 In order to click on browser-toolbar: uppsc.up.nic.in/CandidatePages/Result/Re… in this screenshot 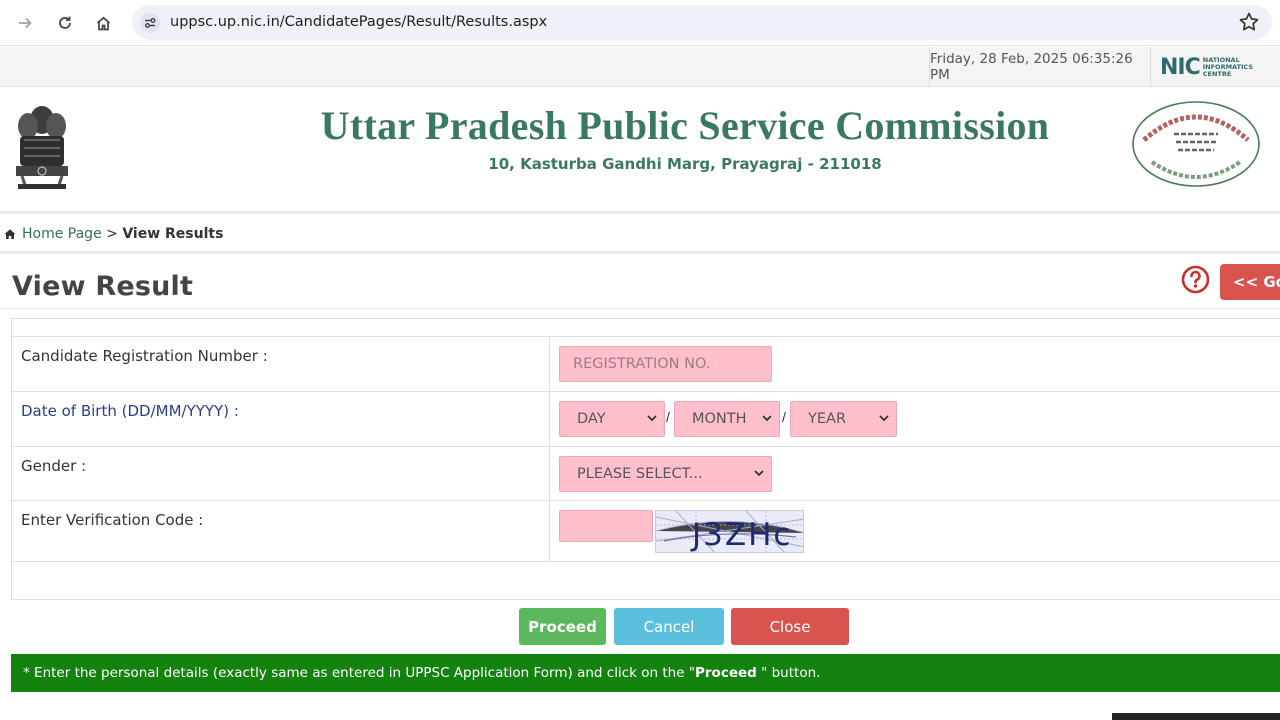, I will do `click(640, 23)`.